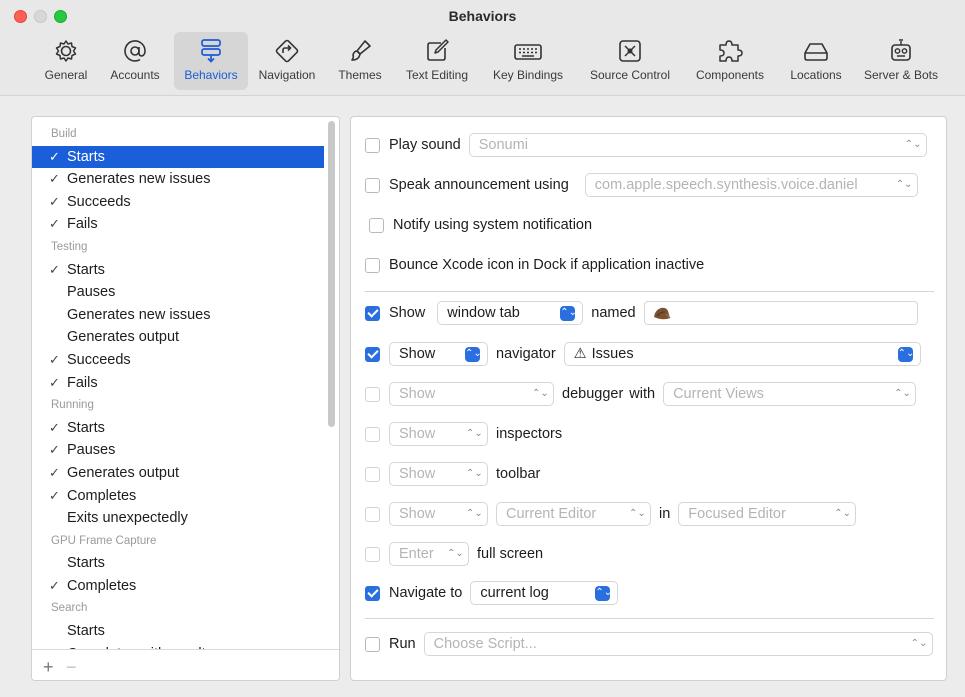 The width and height of the screenshot is (965, 697). I want to click on tab-source-control: Source Control, so click(630, 61).